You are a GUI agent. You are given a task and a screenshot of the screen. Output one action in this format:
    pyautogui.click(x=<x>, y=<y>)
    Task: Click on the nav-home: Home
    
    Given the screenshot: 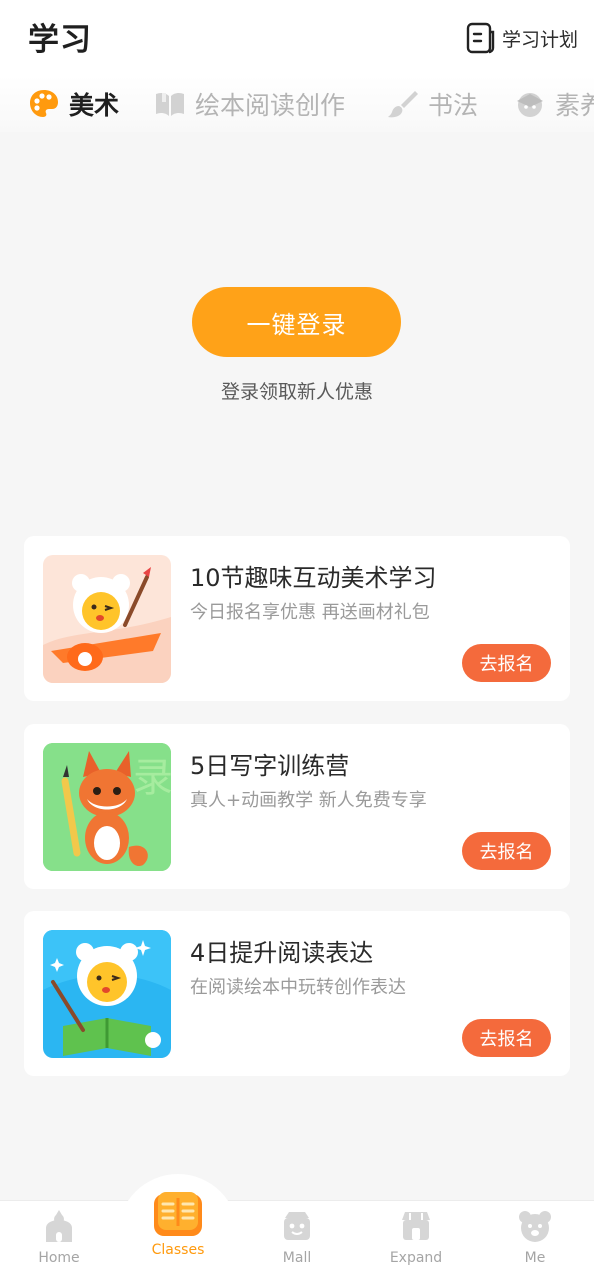 What is the action you would take?
    pyautogui.click(x=59, y=1240)
    